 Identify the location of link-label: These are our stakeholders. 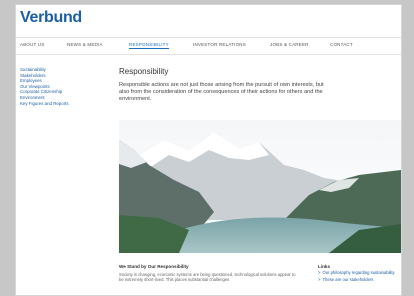
(348, 279).